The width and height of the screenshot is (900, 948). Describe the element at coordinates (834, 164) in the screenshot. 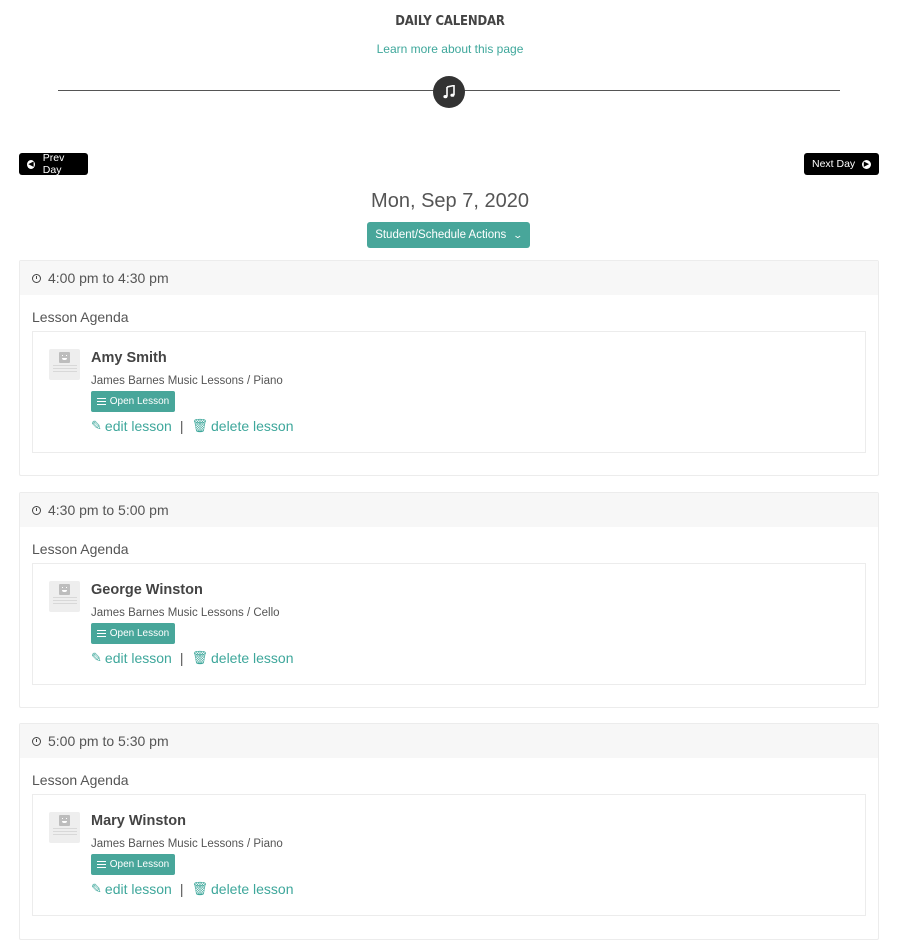

I see `next-day-label: Next Day` at that location.